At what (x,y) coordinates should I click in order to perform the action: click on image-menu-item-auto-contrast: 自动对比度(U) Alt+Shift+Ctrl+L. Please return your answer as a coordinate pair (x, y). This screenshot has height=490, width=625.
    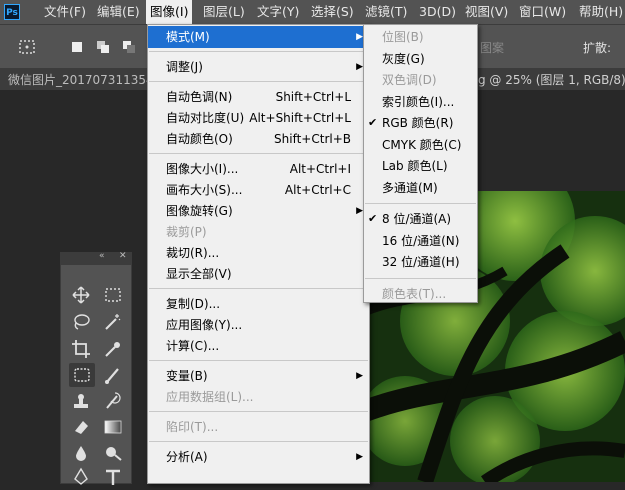
    Looking at the image, I should click on (258, 118).